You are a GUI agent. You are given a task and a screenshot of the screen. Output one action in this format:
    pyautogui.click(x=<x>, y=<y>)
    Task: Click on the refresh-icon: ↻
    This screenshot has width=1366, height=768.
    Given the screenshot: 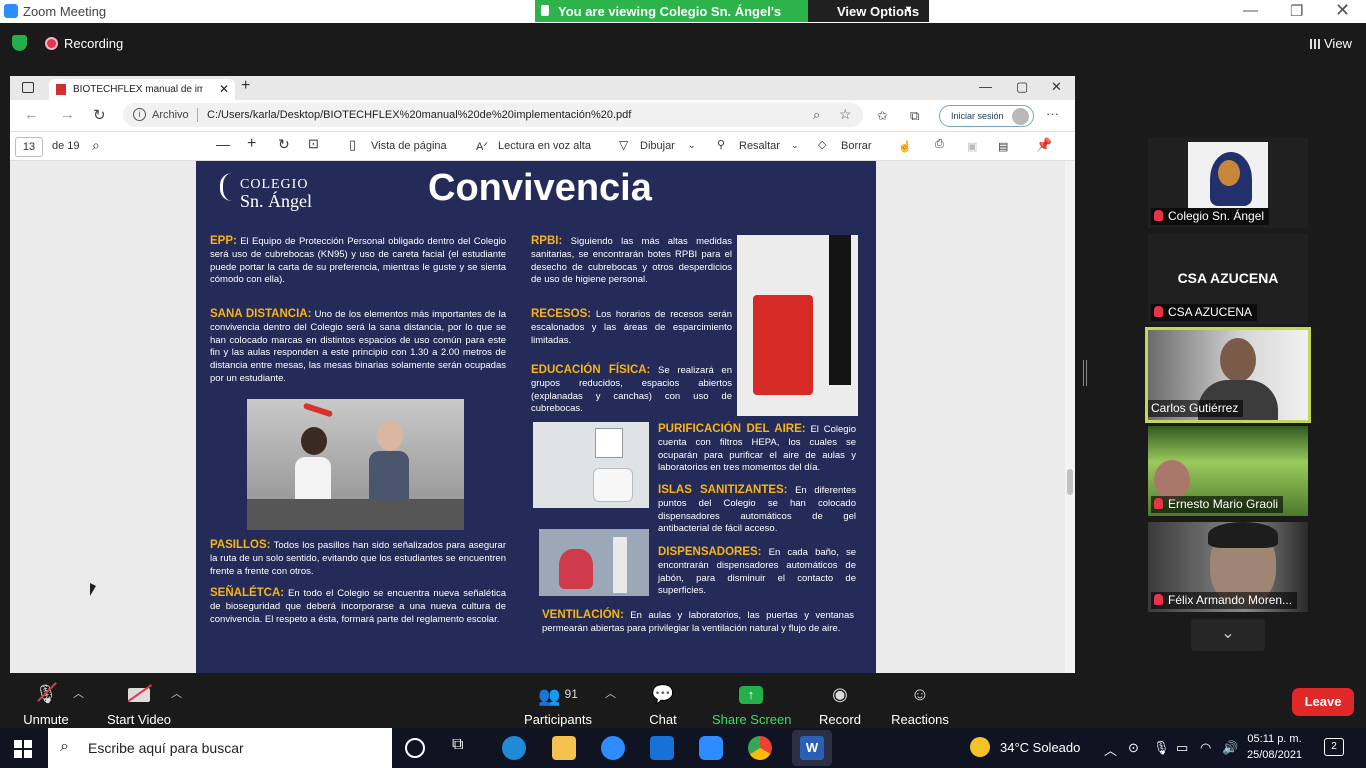 What is the action you would take?
    pyautogui.click(x=99, y=115)
    